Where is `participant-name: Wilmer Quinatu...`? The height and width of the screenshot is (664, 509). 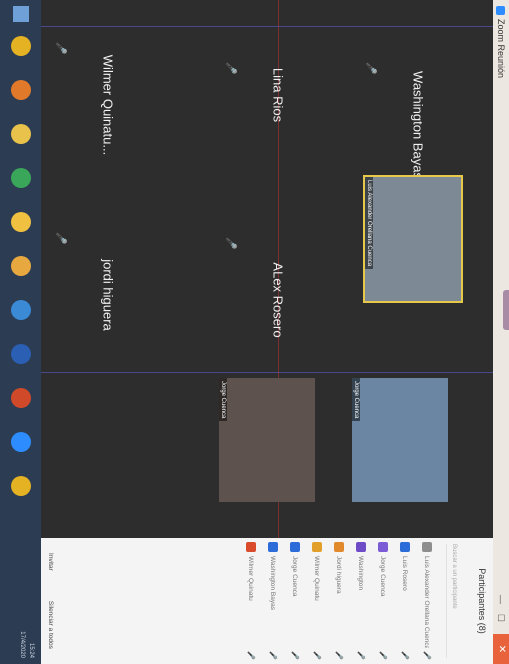 participant-name: Wilmer Quinatu... is located at coordinates (108, 105).